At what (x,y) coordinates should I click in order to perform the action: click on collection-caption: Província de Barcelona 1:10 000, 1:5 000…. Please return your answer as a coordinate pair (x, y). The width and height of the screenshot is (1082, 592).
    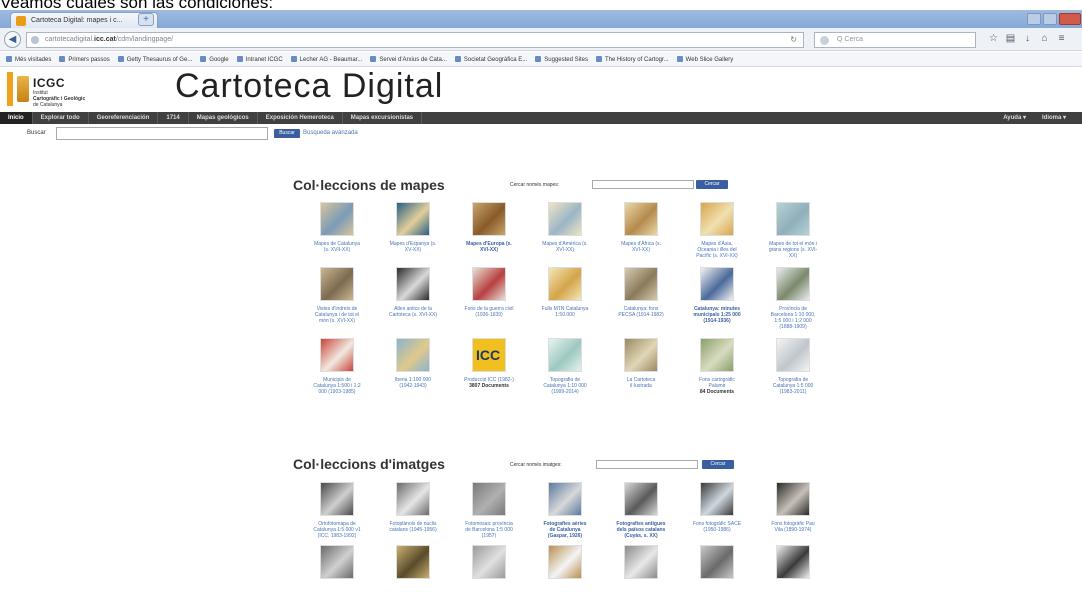
    Looking at the image, I should click on (793, 318).